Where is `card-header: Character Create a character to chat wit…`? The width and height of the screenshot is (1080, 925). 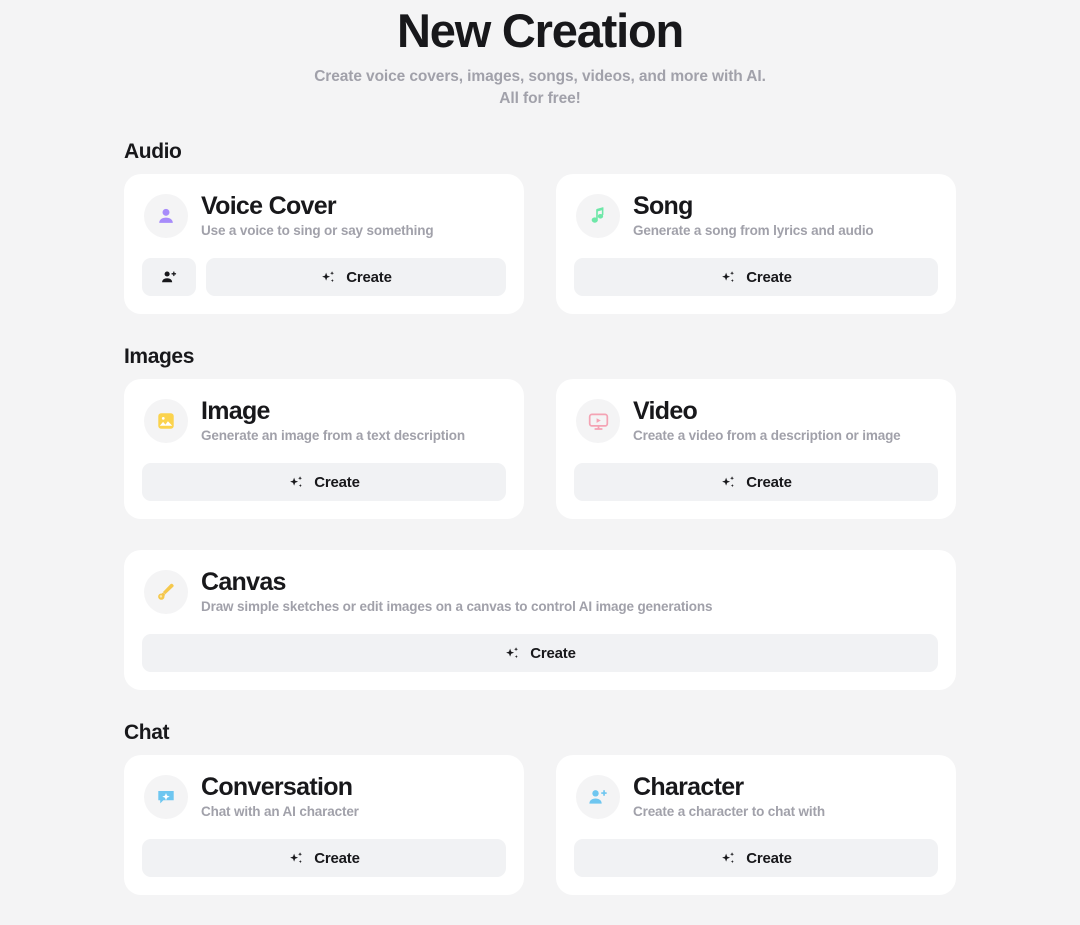 card-header: Character Create a character to chat wit… is located at coordinates (756, 797).